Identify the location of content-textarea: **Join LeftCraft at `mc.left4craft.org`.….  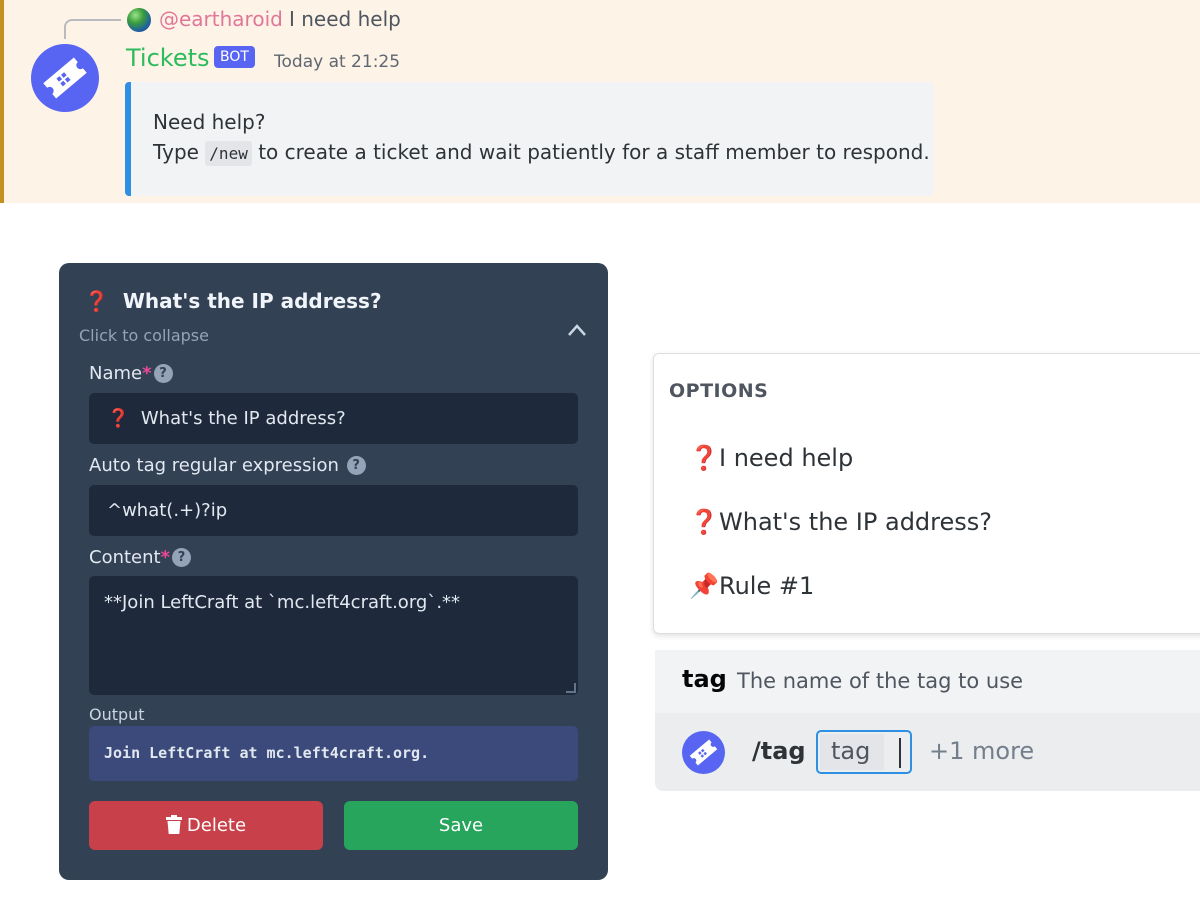
(333, 635).